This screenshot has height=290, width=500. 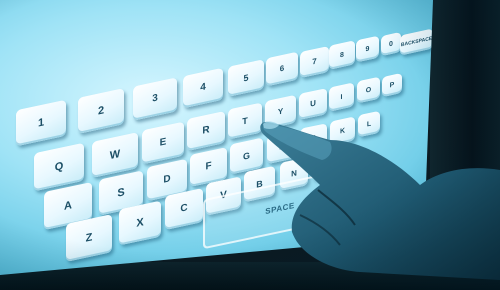 What do you see at coordinates (465, 145) in the screenshot?
I see `monitor-bezel-right` at bounding box center [465, 145].